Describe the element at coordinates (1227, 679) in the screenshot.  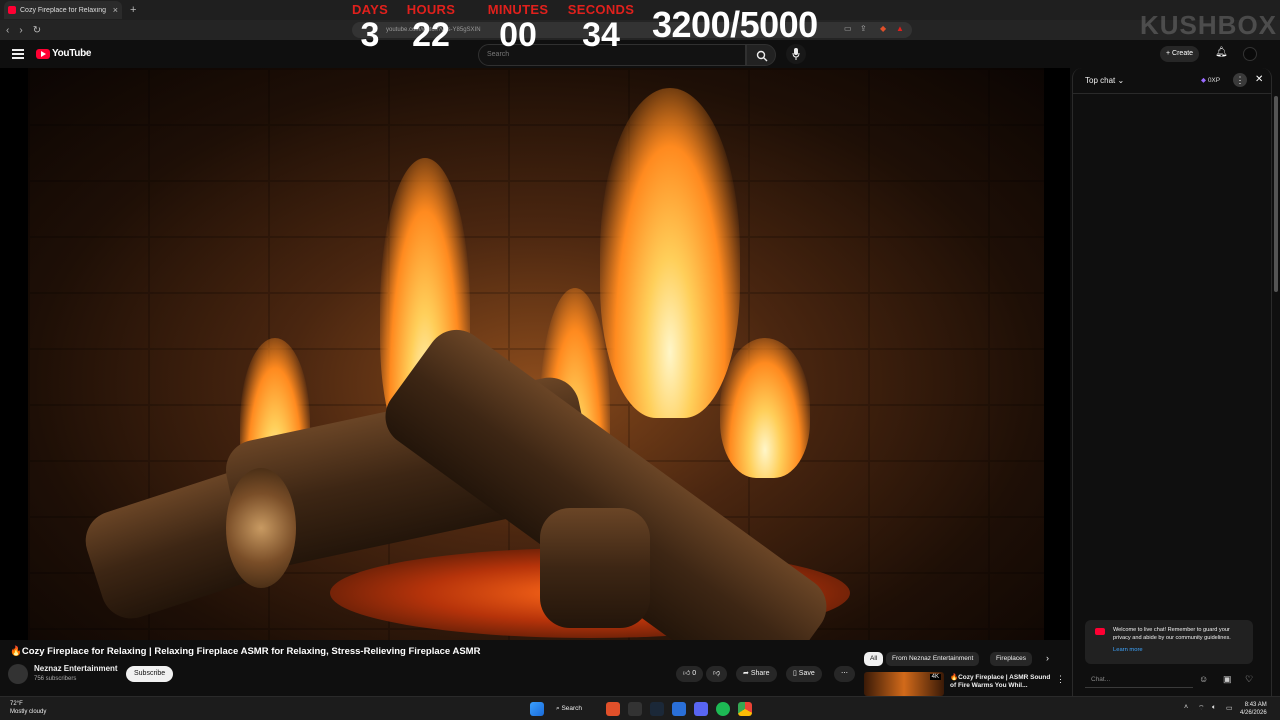
I see `super-chat-icon: ▣` at that location.